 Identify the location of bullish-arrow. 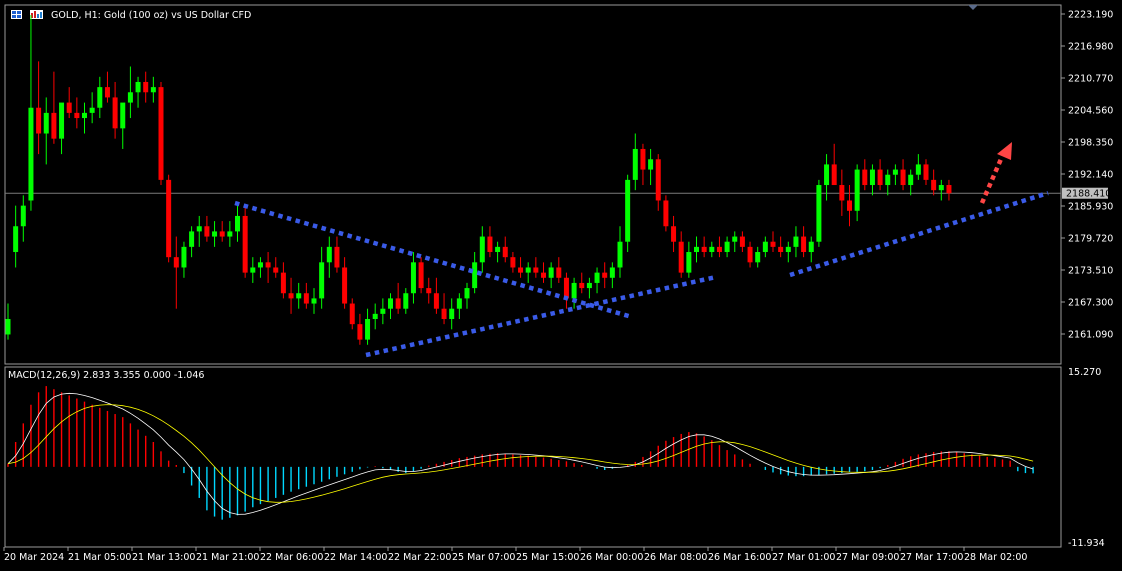
(995, 173).